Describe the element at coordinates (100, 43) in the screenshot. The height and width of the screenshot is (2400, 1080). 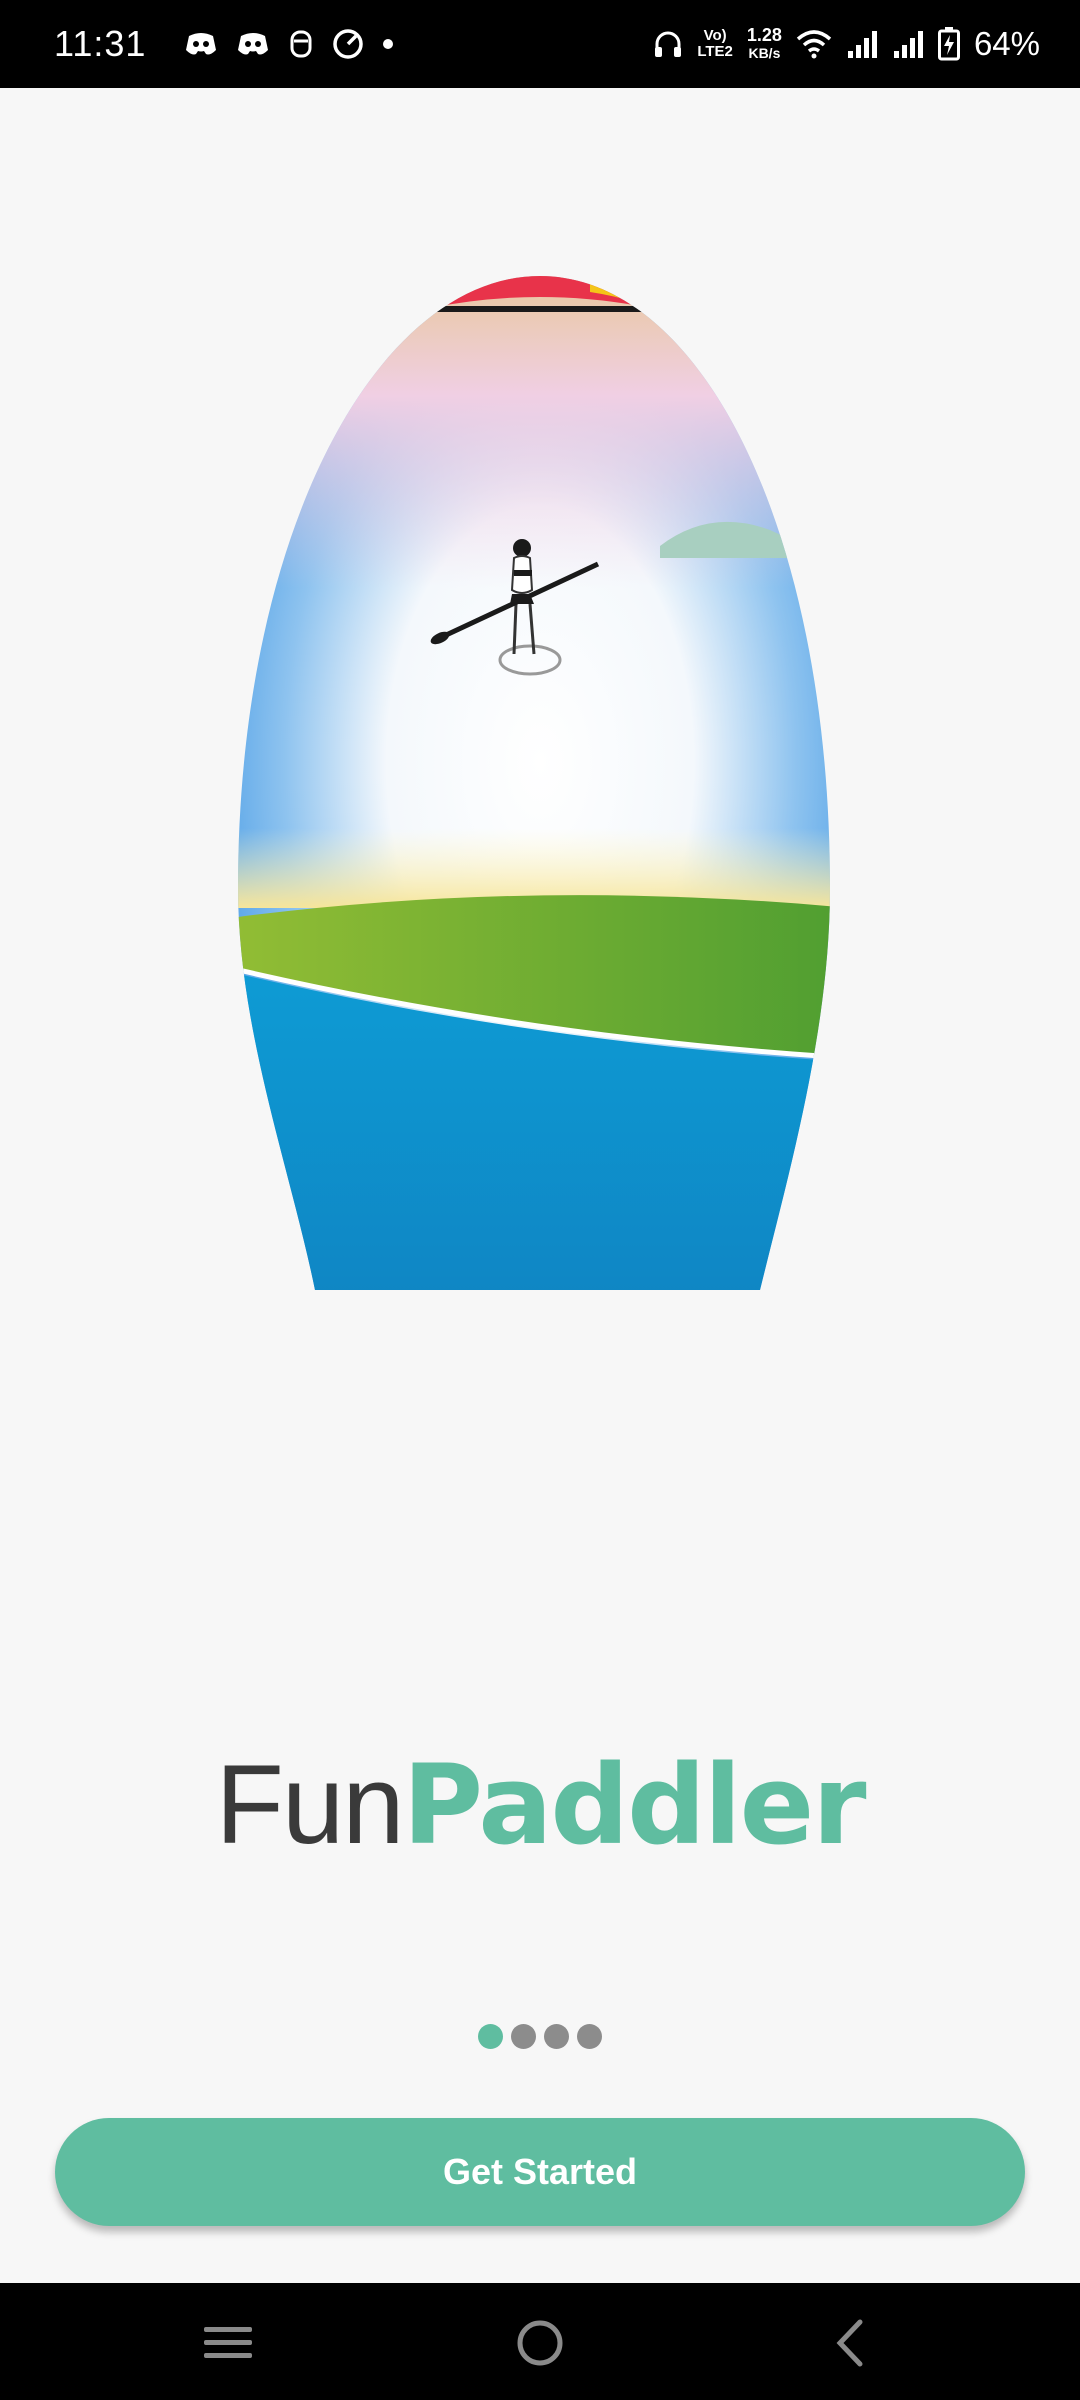
I see `status-time: 11:31` at that location.